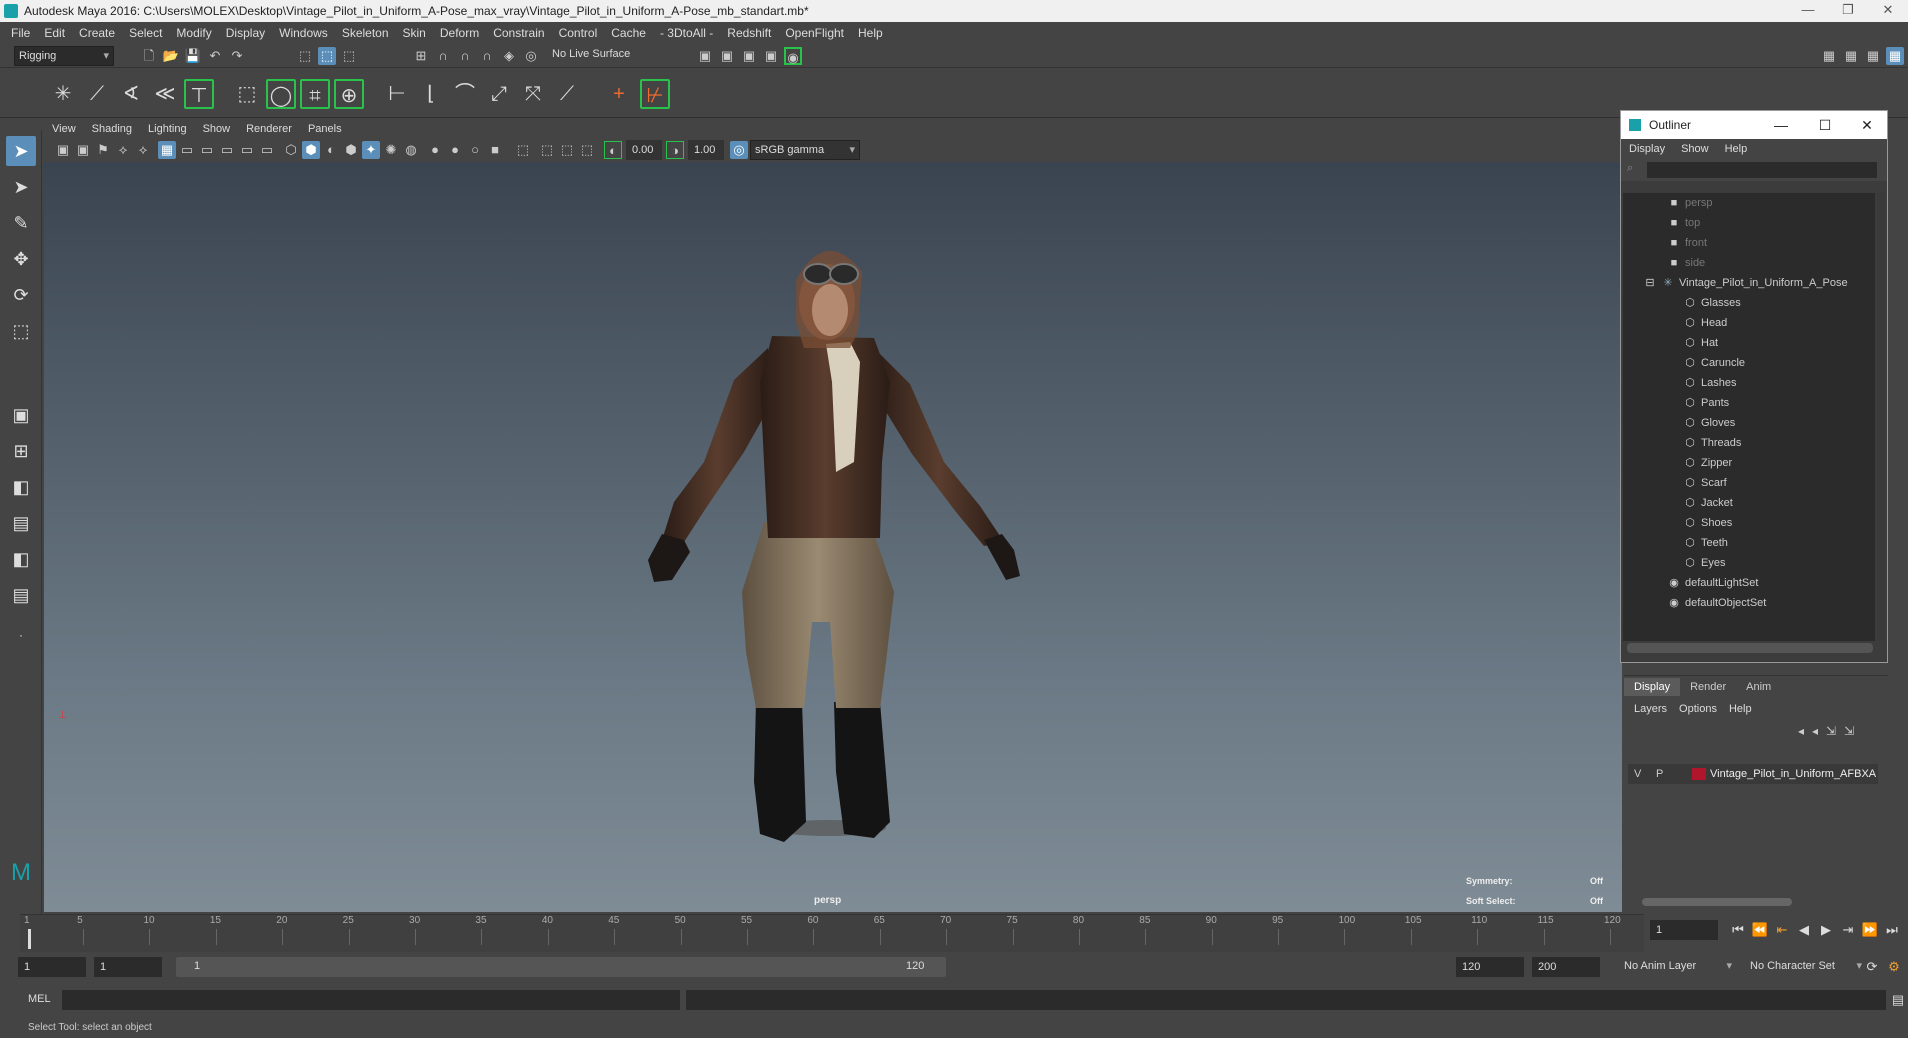 Image resolution: width=1908 pixels, height=1038 pixels. What do you see at coordinates (1806, 967) in the screenshot?
I see `character-set-dropdown: No Character Set` at bounding box center [1806, 967].